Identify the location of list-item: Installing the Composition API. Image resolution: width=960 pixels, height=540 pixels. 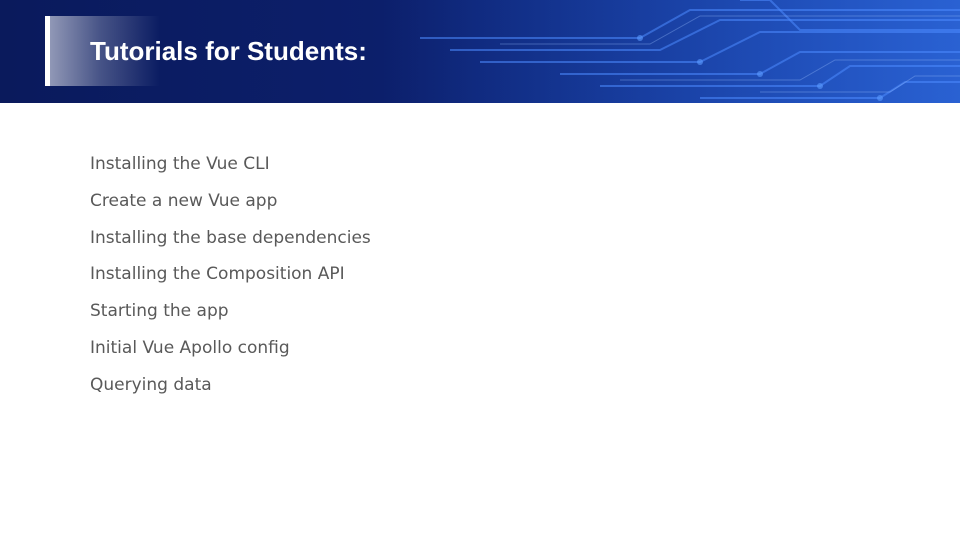
(217, 274).